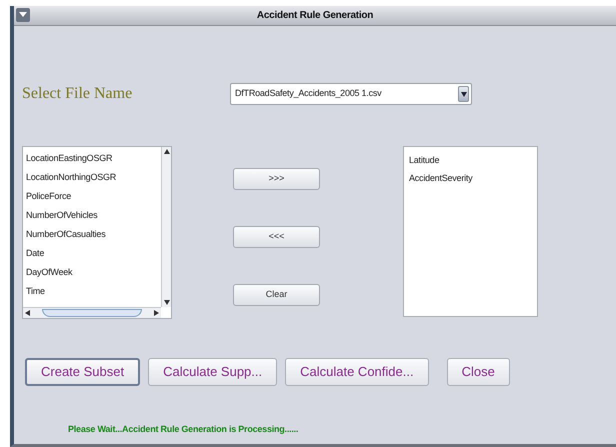 This screenshot has height=447, width=616. Describe the element at coordinates (93, 291) in the screenshot. I see `field-list-item: Time` at that location.